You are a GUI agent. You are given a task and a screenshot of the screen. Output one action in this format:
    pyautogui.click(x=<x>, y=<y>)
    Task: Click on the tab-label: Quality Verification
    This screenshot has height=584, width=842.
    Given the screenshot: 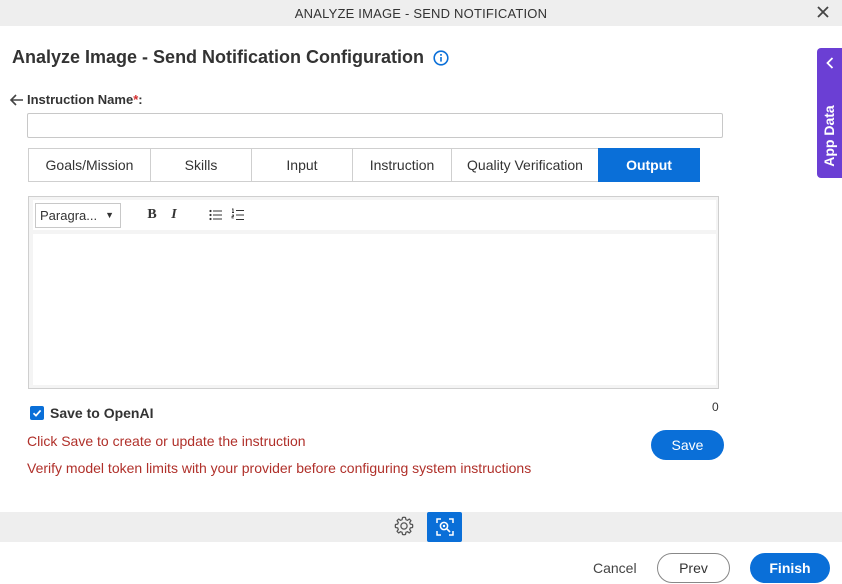 What is the action you would take?
    pyautogui.click(x=525, y=165)
    